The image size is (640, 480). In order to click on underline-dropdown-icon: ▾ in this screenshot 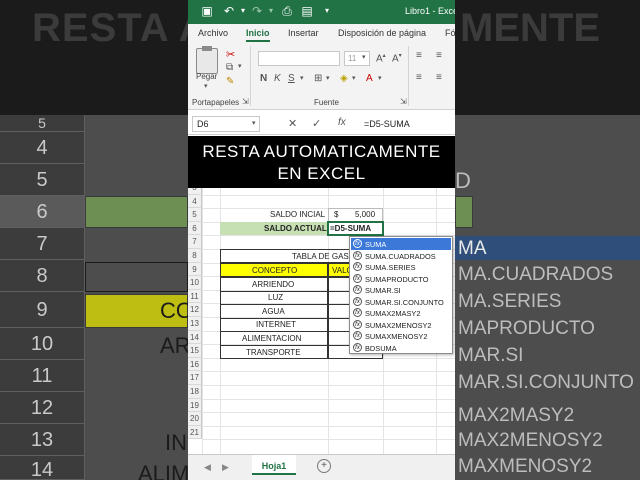, I will do `click(302, 78)`.